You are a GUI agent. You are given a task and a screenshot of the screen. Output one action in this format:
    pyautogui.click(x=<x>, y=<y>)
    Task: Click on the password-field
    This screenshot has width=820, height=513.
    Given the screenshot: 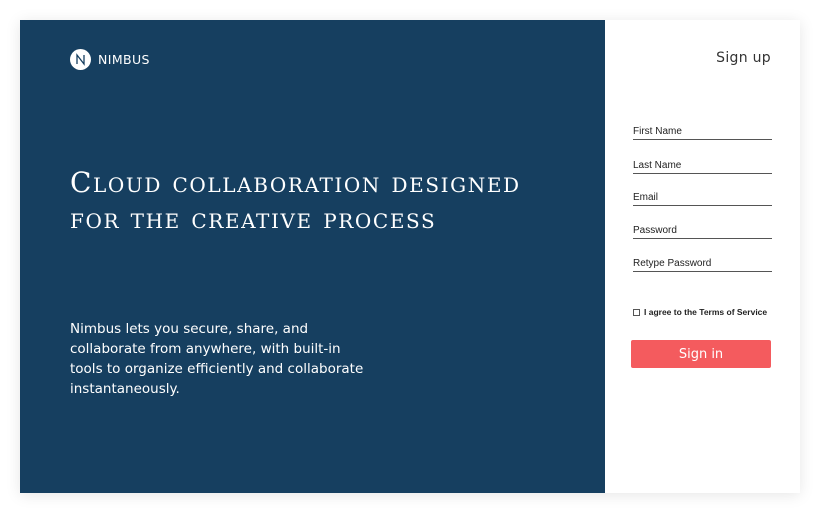 What is the action you would take?
    pyautogui.click(x=702, y=230)
    